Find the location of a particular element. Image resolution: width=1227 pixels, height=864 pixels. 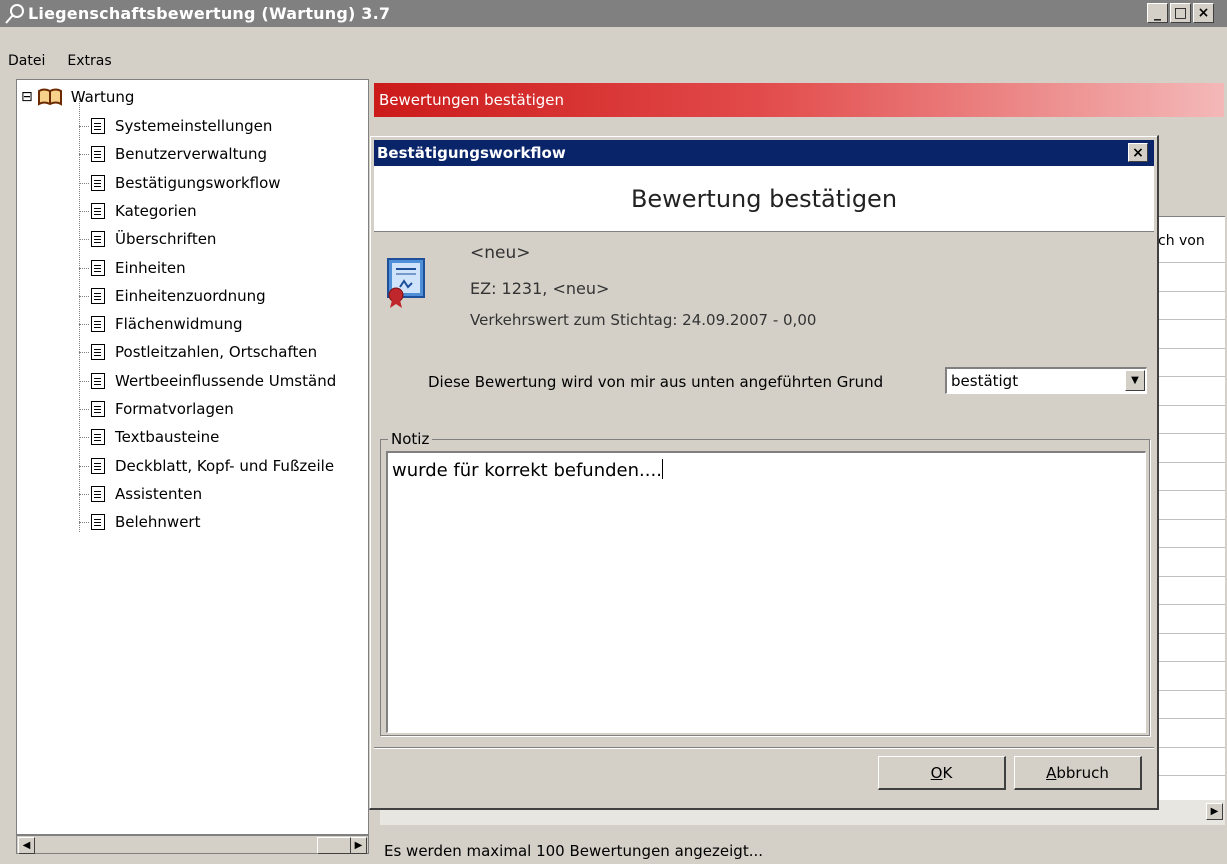

dialog-title: Bestätigungsworkflow is located at coordinates (471, 153).